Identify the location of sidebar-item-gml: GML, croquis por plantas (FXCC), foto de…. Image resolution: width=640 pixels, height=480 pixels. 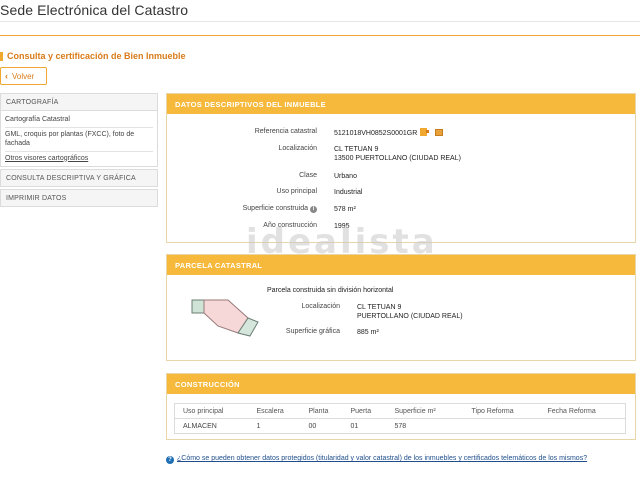
(79, 139).